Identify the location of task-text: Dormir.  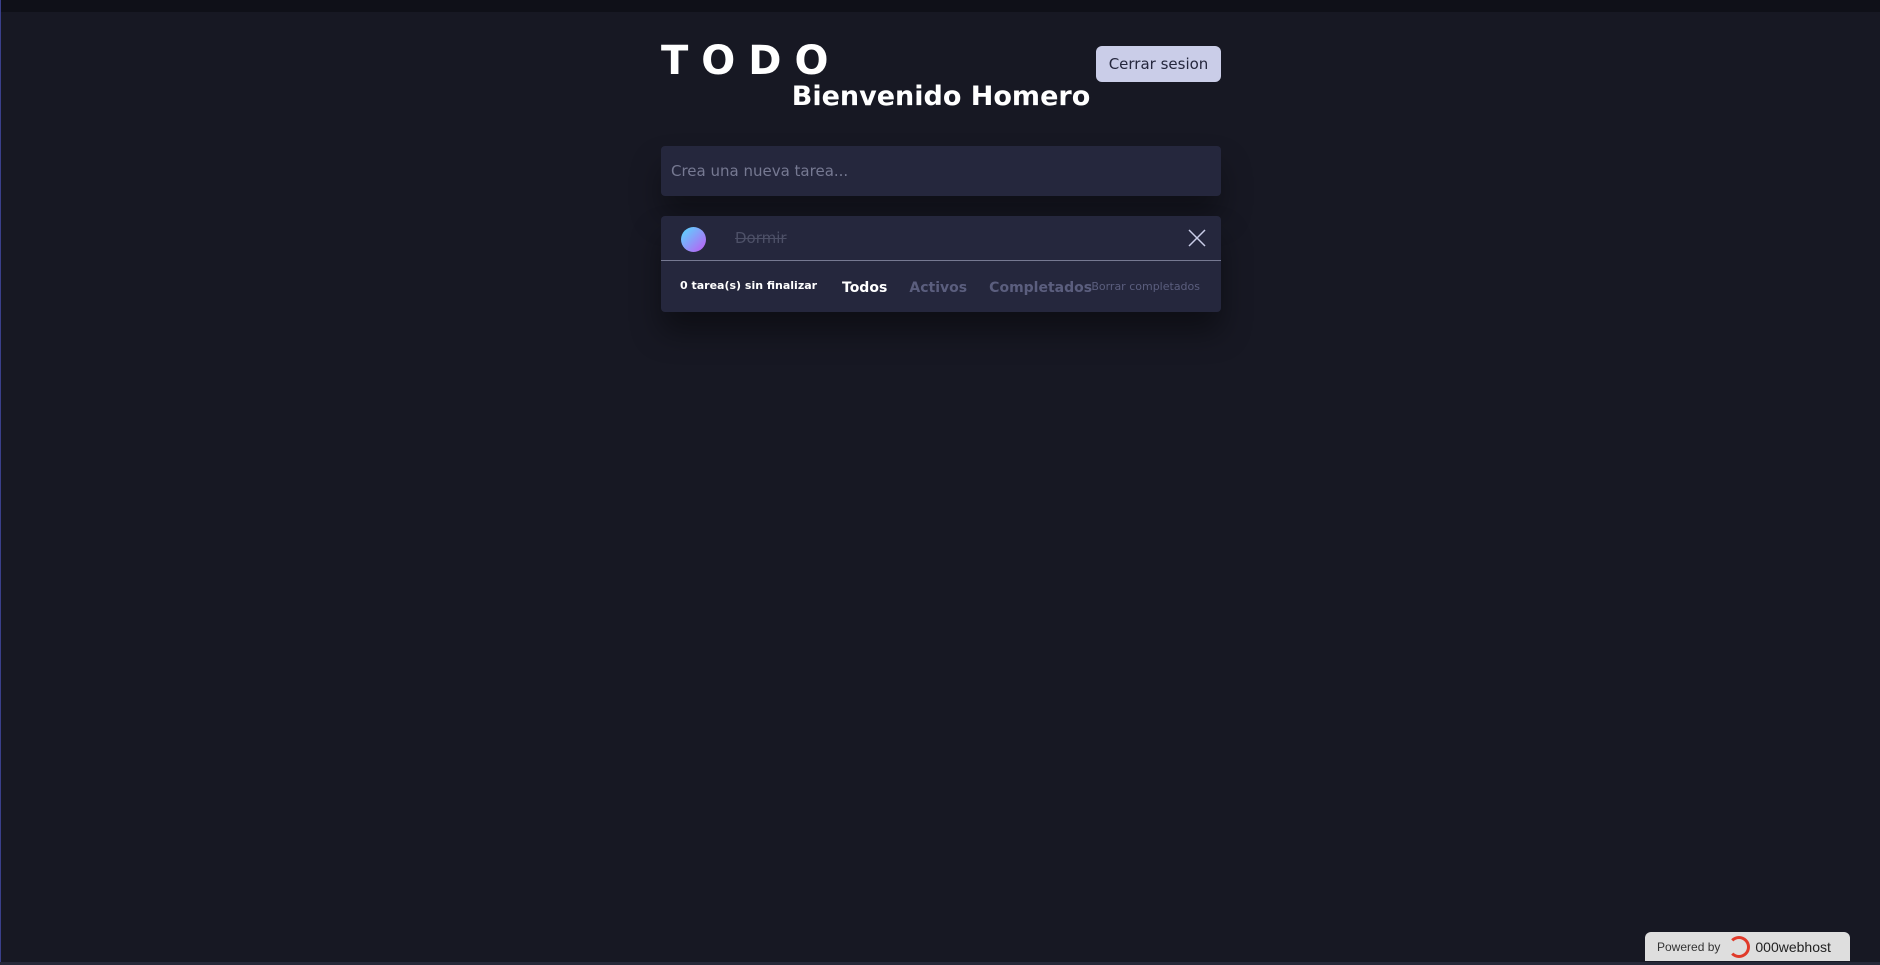
(761, 238).